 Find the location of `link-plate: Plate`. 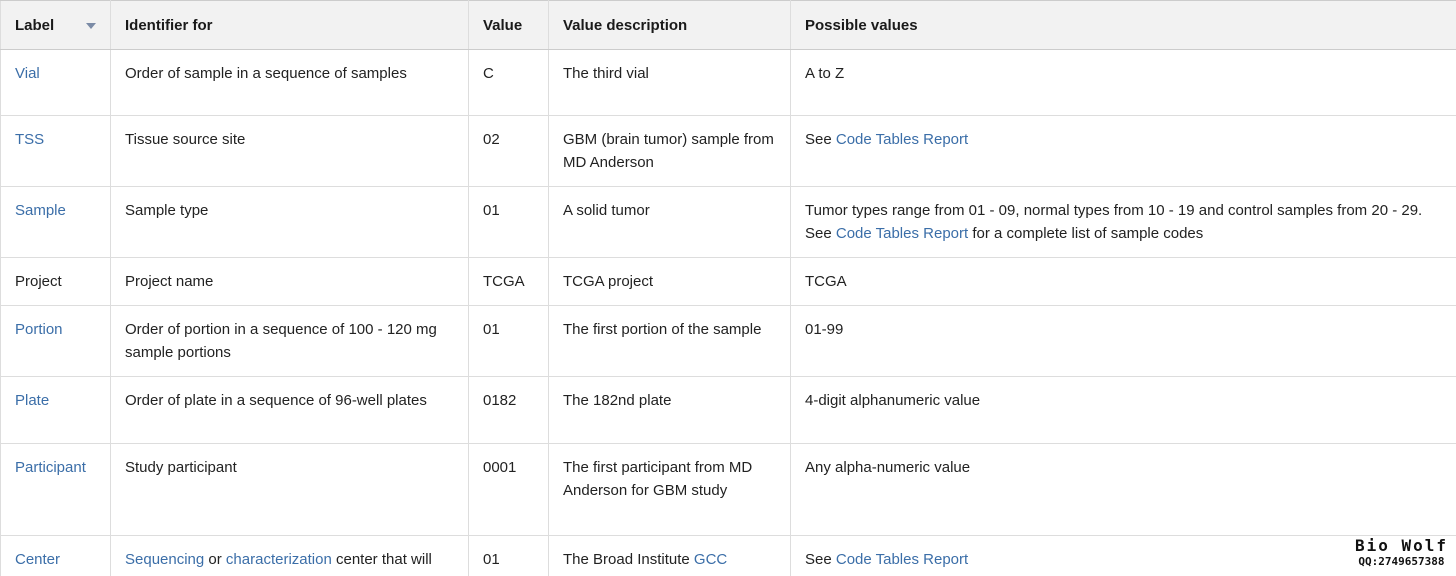

link-plate: Plate is located at coordinates (32, 400).